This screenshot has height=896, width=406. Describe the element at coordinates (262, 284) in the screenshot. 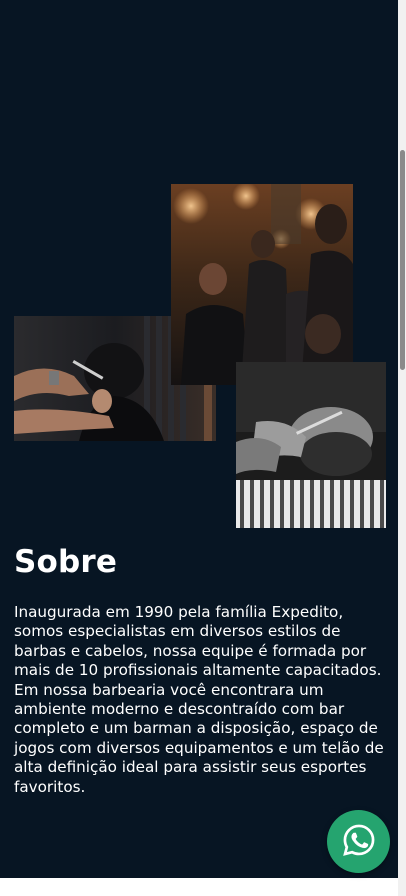

I see `barbershop-interior-photo` at that location.